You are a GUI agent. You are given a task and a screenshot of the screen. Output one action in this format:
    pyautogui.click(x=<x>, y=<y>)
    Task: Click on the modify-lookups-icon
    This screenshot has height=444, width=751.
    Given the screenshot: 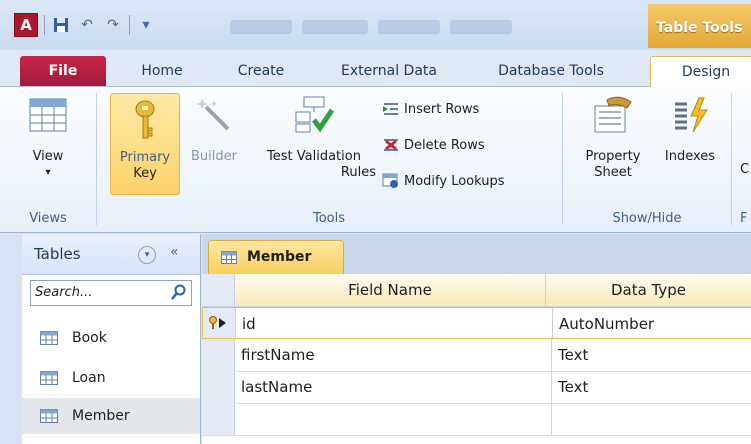 What is the action you would take?
    pyautogui.click(x=390, y=180)
    